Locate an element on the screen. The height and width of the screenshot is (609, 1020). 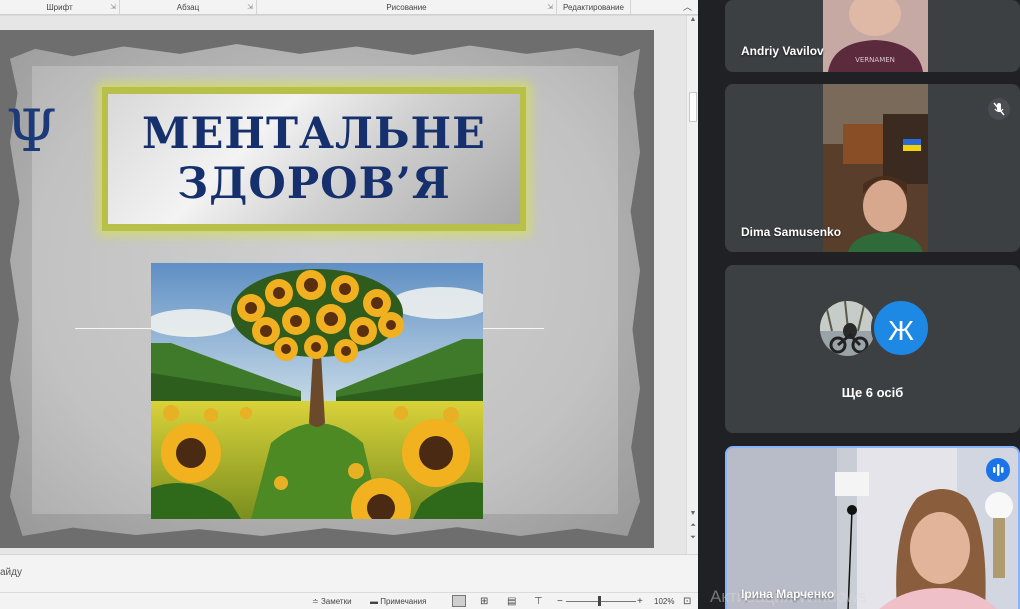
windows-activation-watermark: Активация Windows is located at coordinates (788, 596).